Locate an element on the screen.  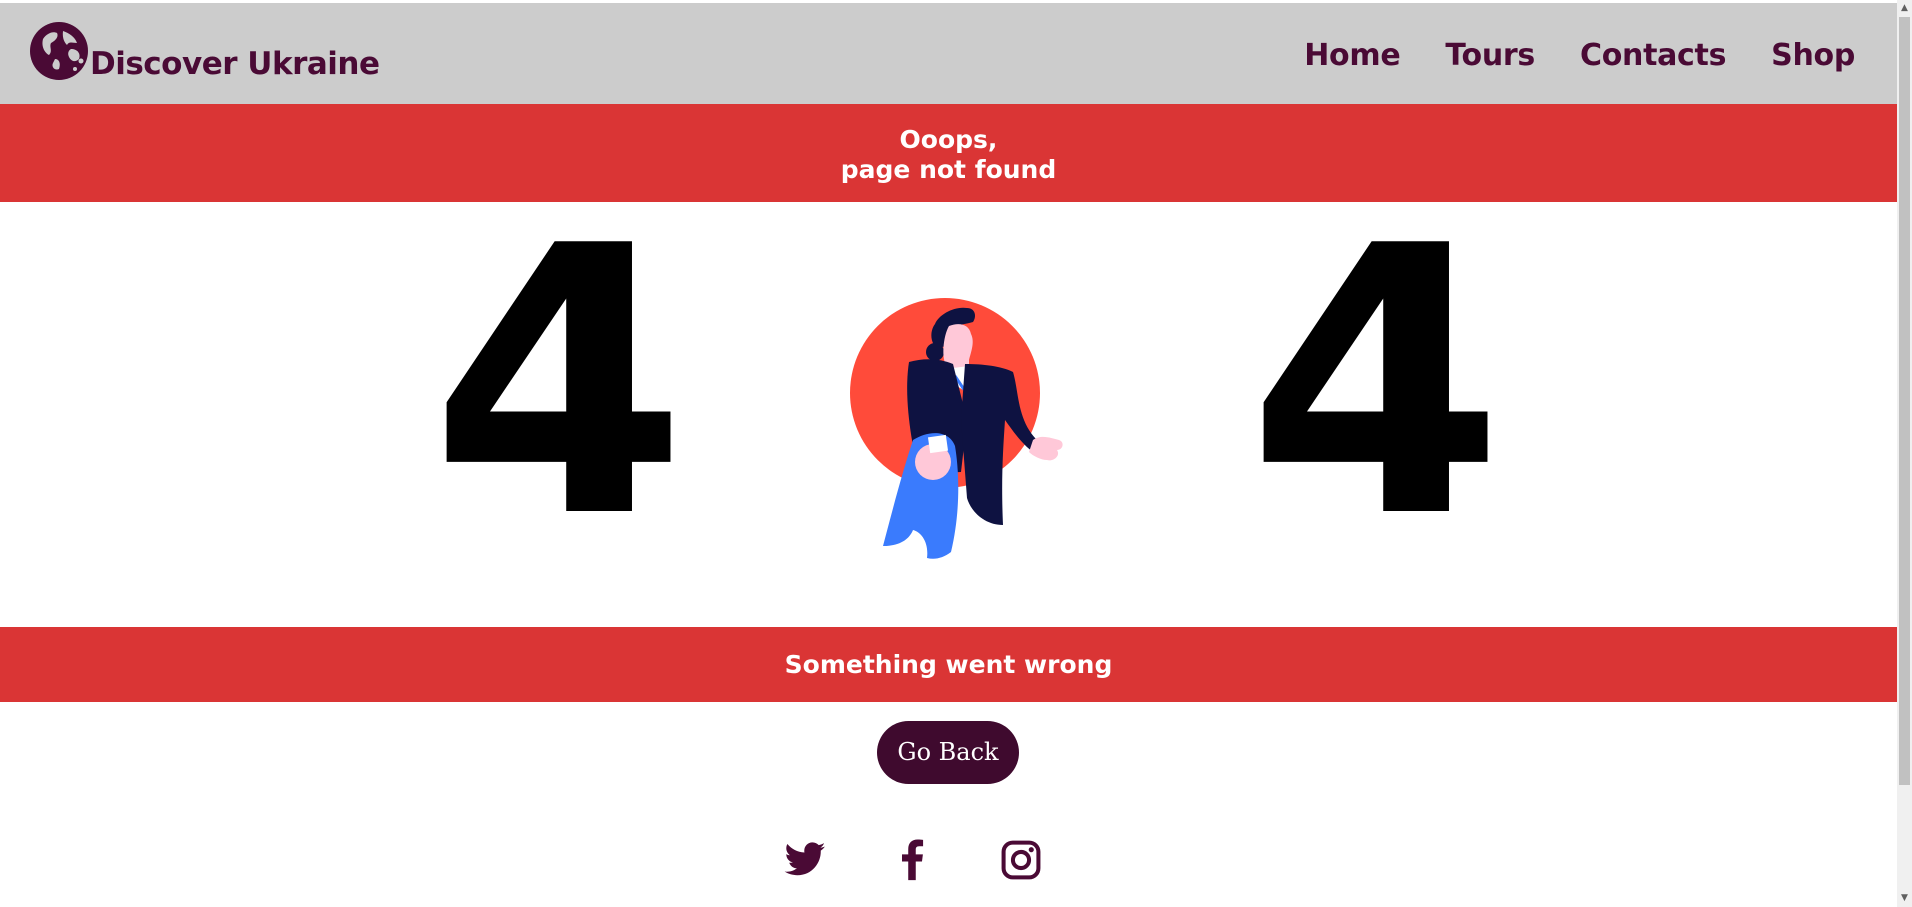
nav-tours: Tours is located at coordinates (1490, 56).